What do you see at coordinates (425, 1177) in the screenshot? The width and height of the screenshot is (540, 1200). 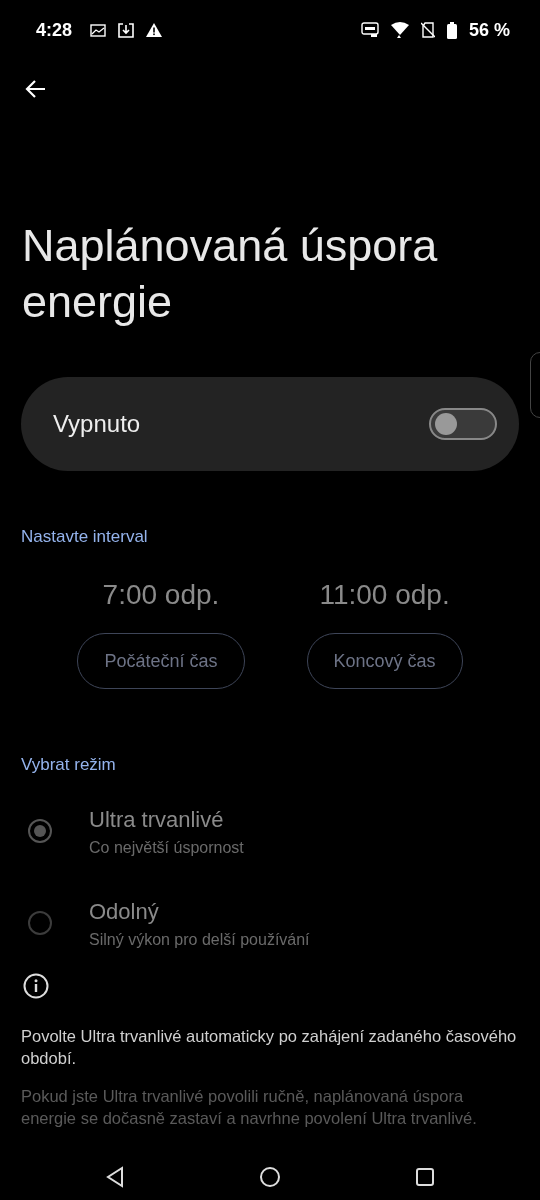 I see `recents-nav-icon` at bounding box center [425, 1177].